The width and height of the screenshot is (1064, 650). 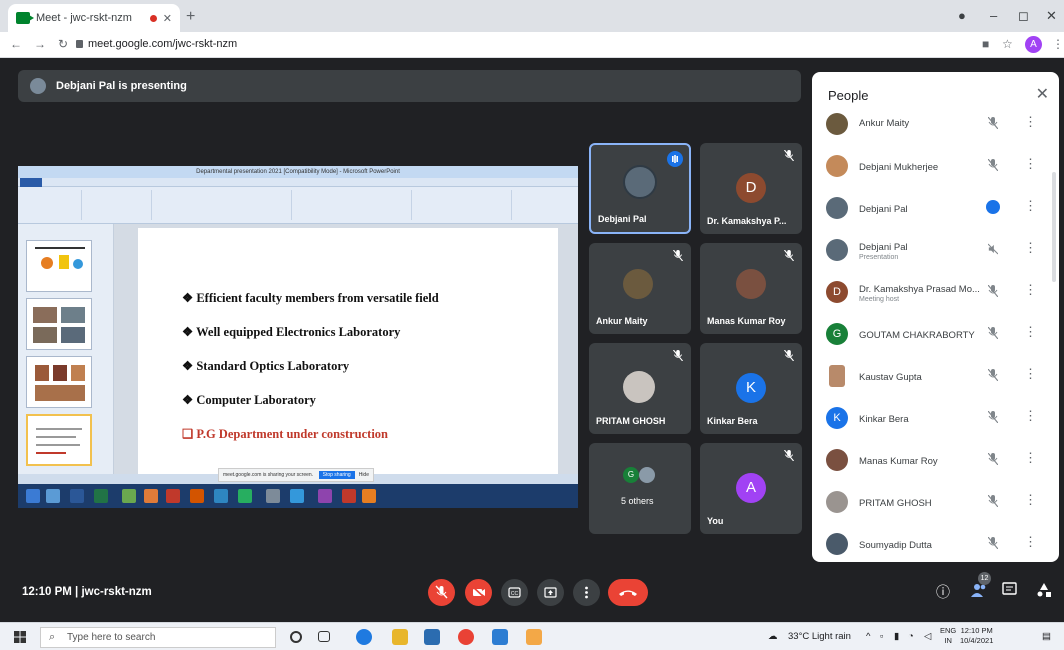 What do you see at coordinates (1058, 44) in the screenshot?
I see `browser-menu-icon: ⋮` at bounding box center [1058, 44].